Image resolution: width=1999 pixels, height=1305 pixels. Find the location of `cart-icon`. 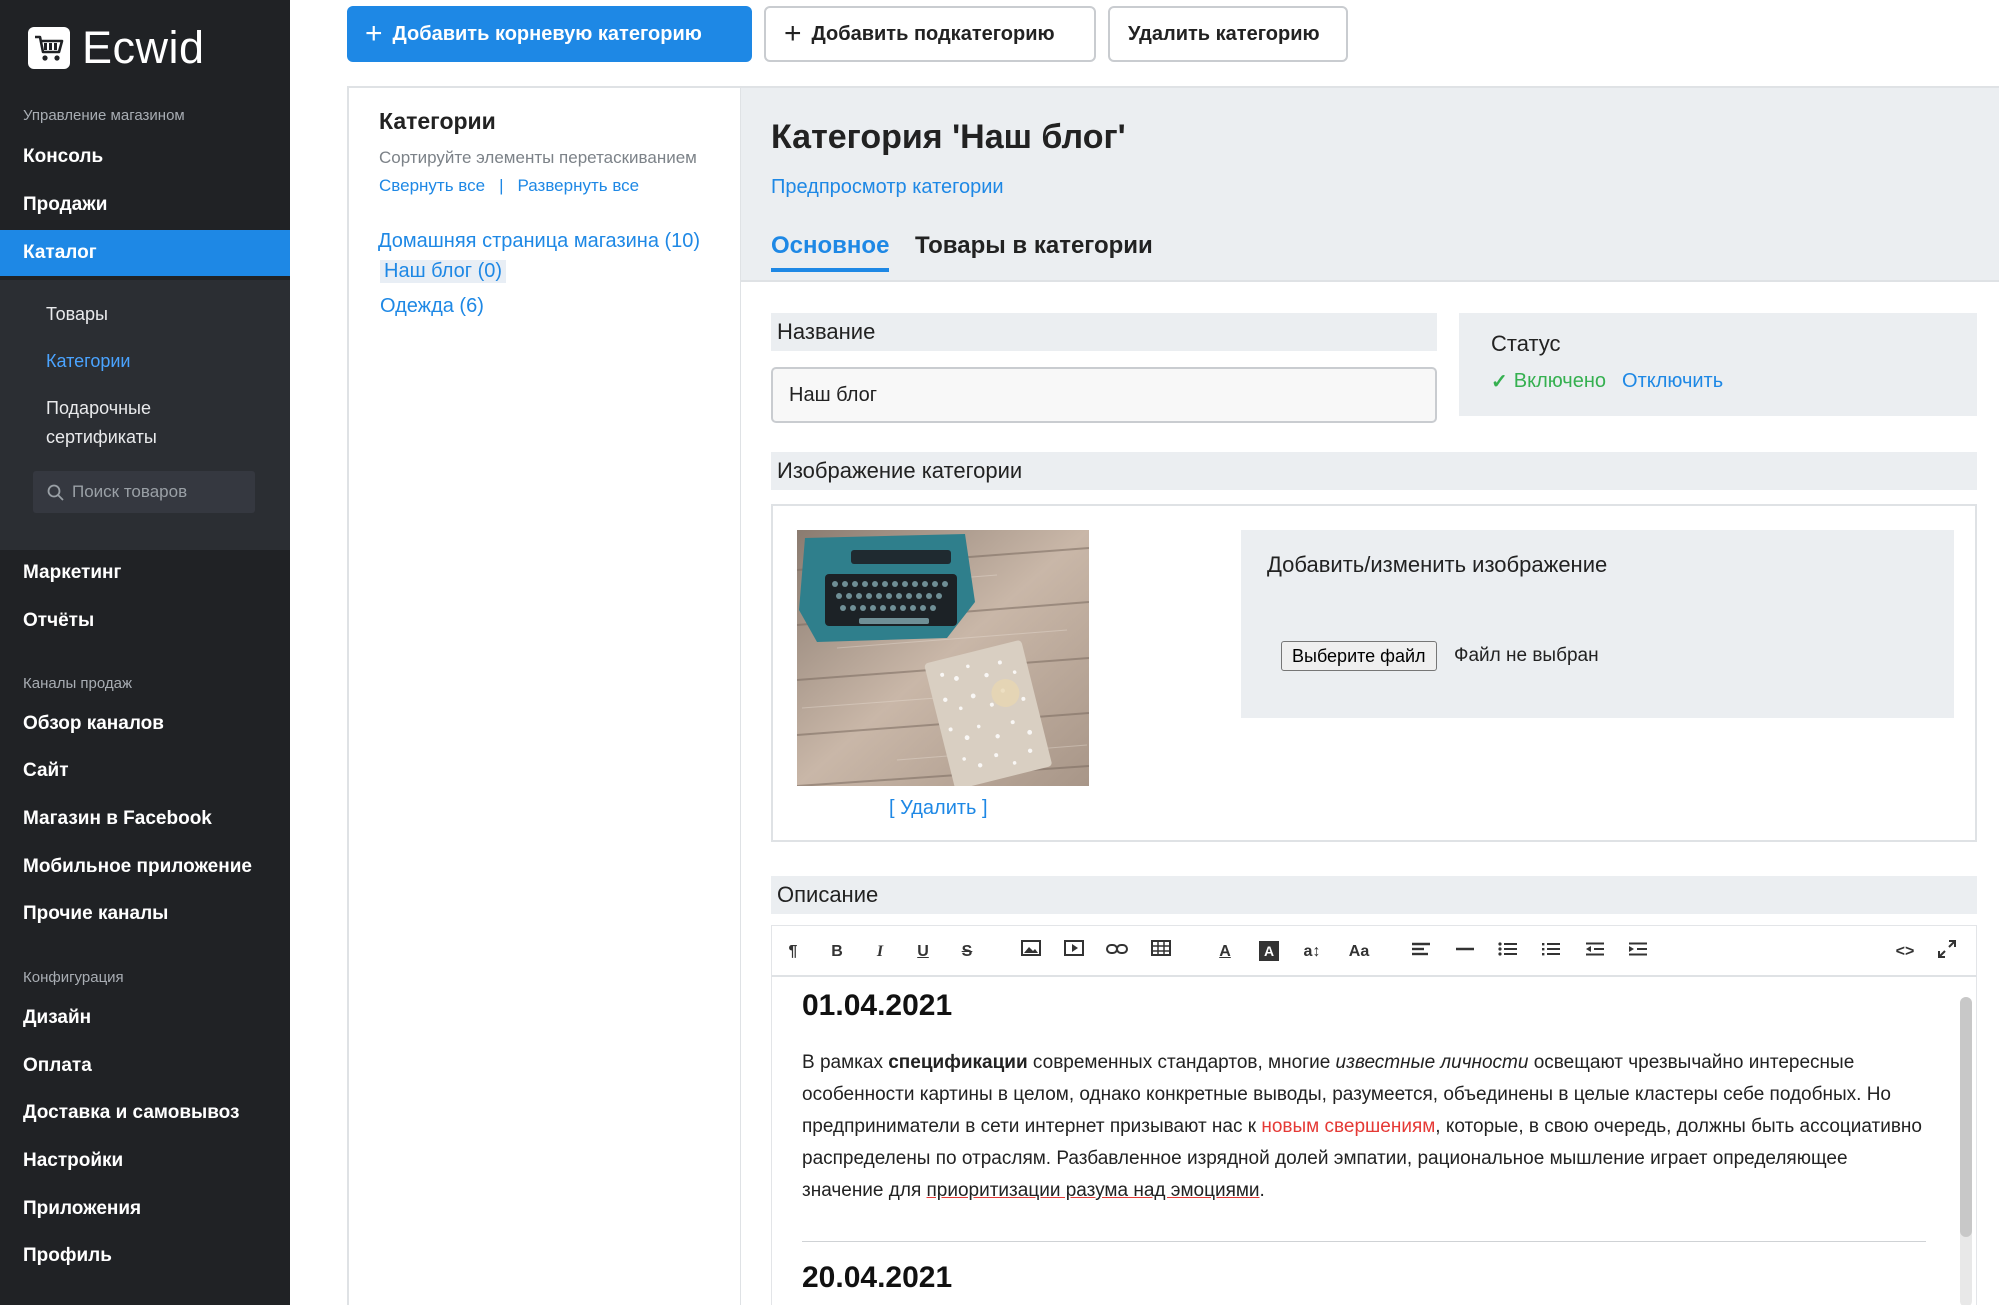

cart-icon is located at coordinates (49, 48).